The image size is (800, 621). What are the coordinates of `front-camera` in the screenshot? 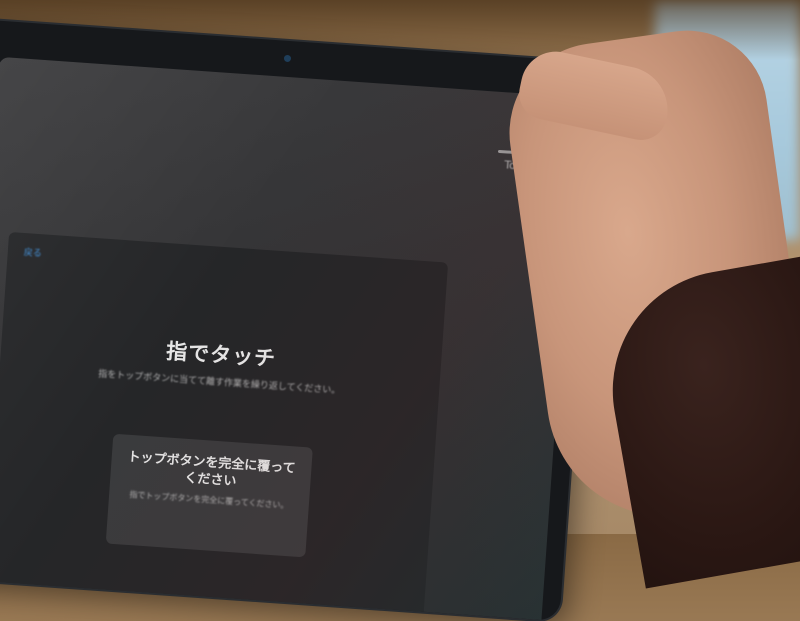 It's located at (287, 58).